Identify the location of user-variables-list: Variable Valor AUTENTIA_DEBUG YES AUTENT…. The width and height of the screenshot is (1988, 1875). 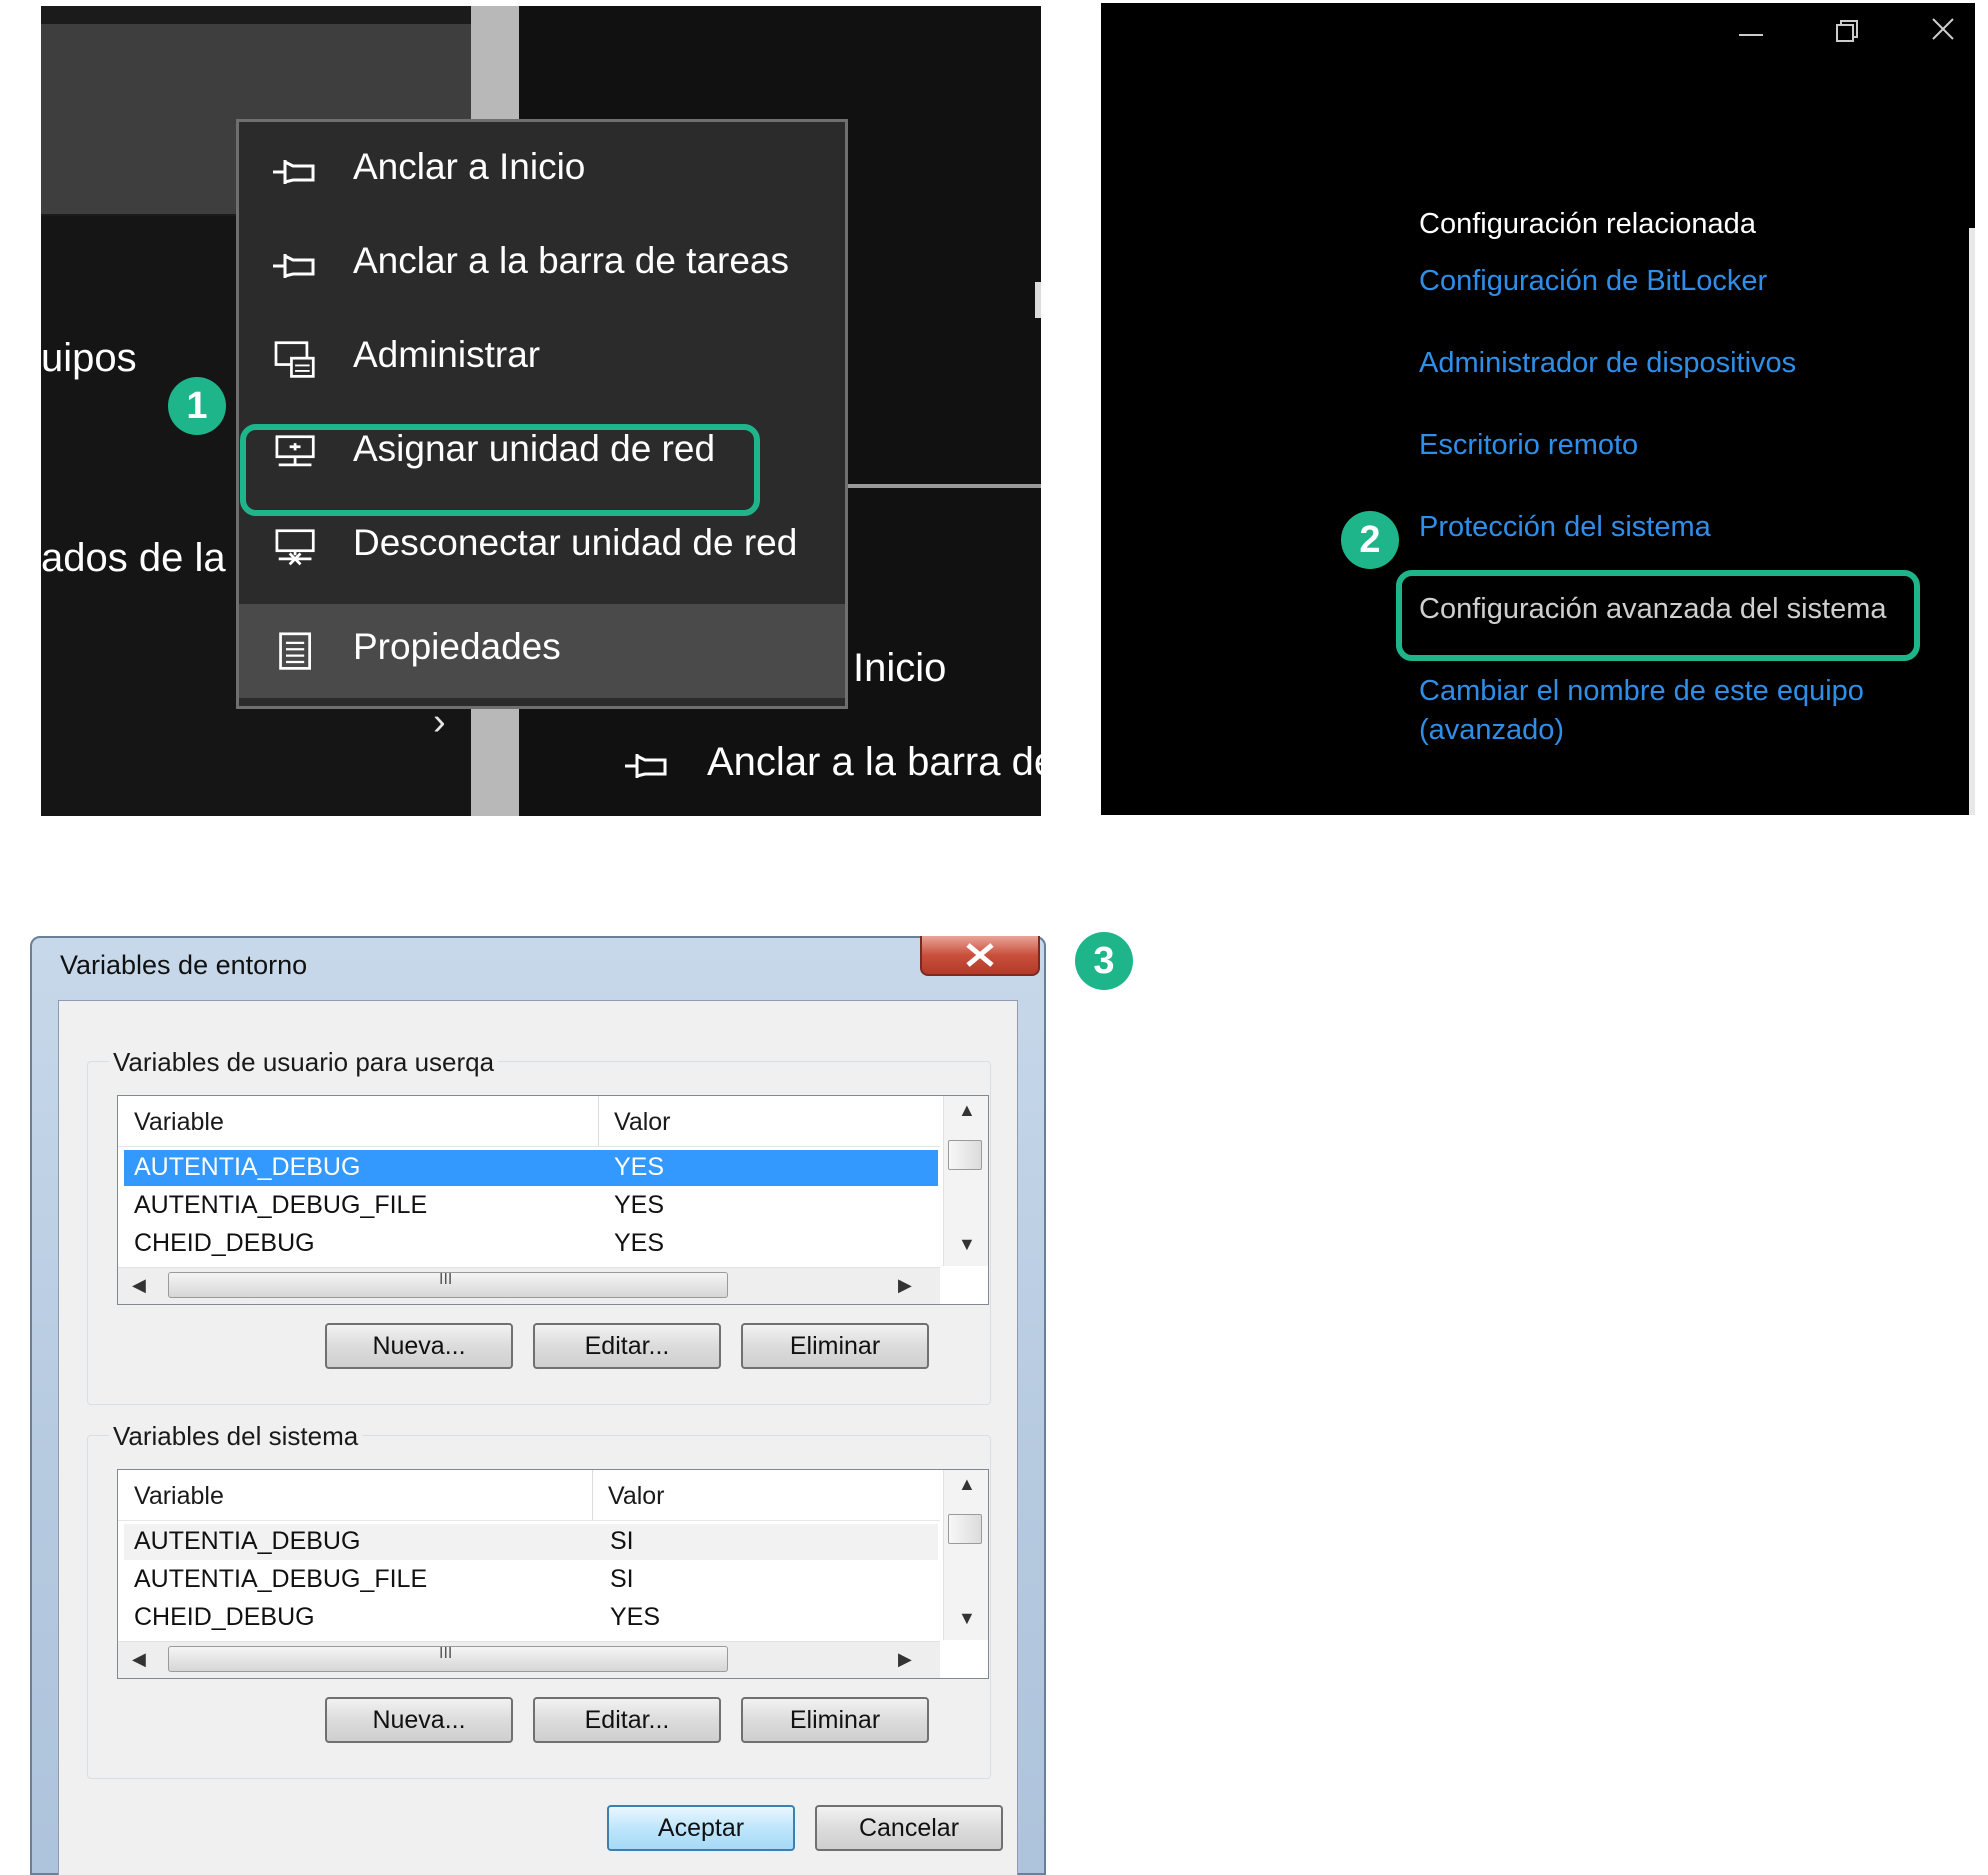
(553, 1200).